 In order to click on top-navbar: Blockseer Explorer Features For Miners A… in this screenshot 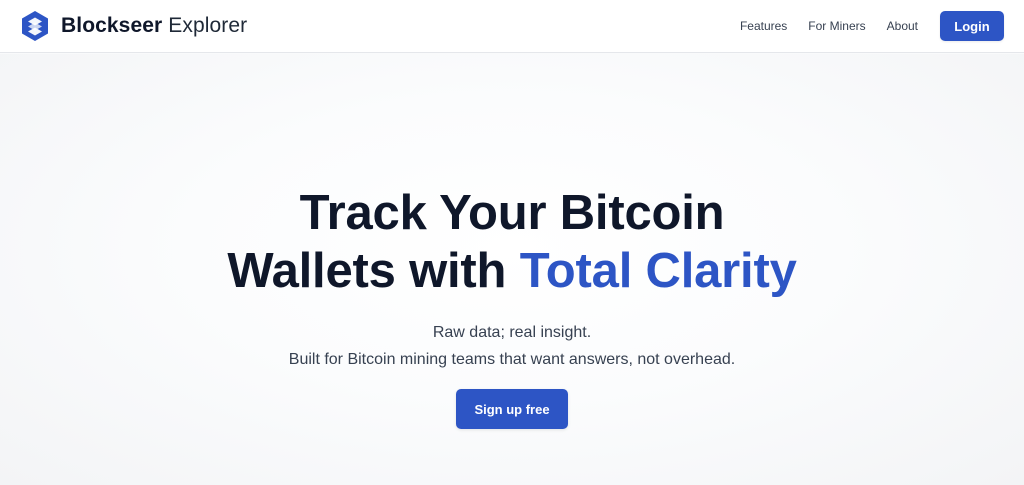, I will do `click(512, 26)`.